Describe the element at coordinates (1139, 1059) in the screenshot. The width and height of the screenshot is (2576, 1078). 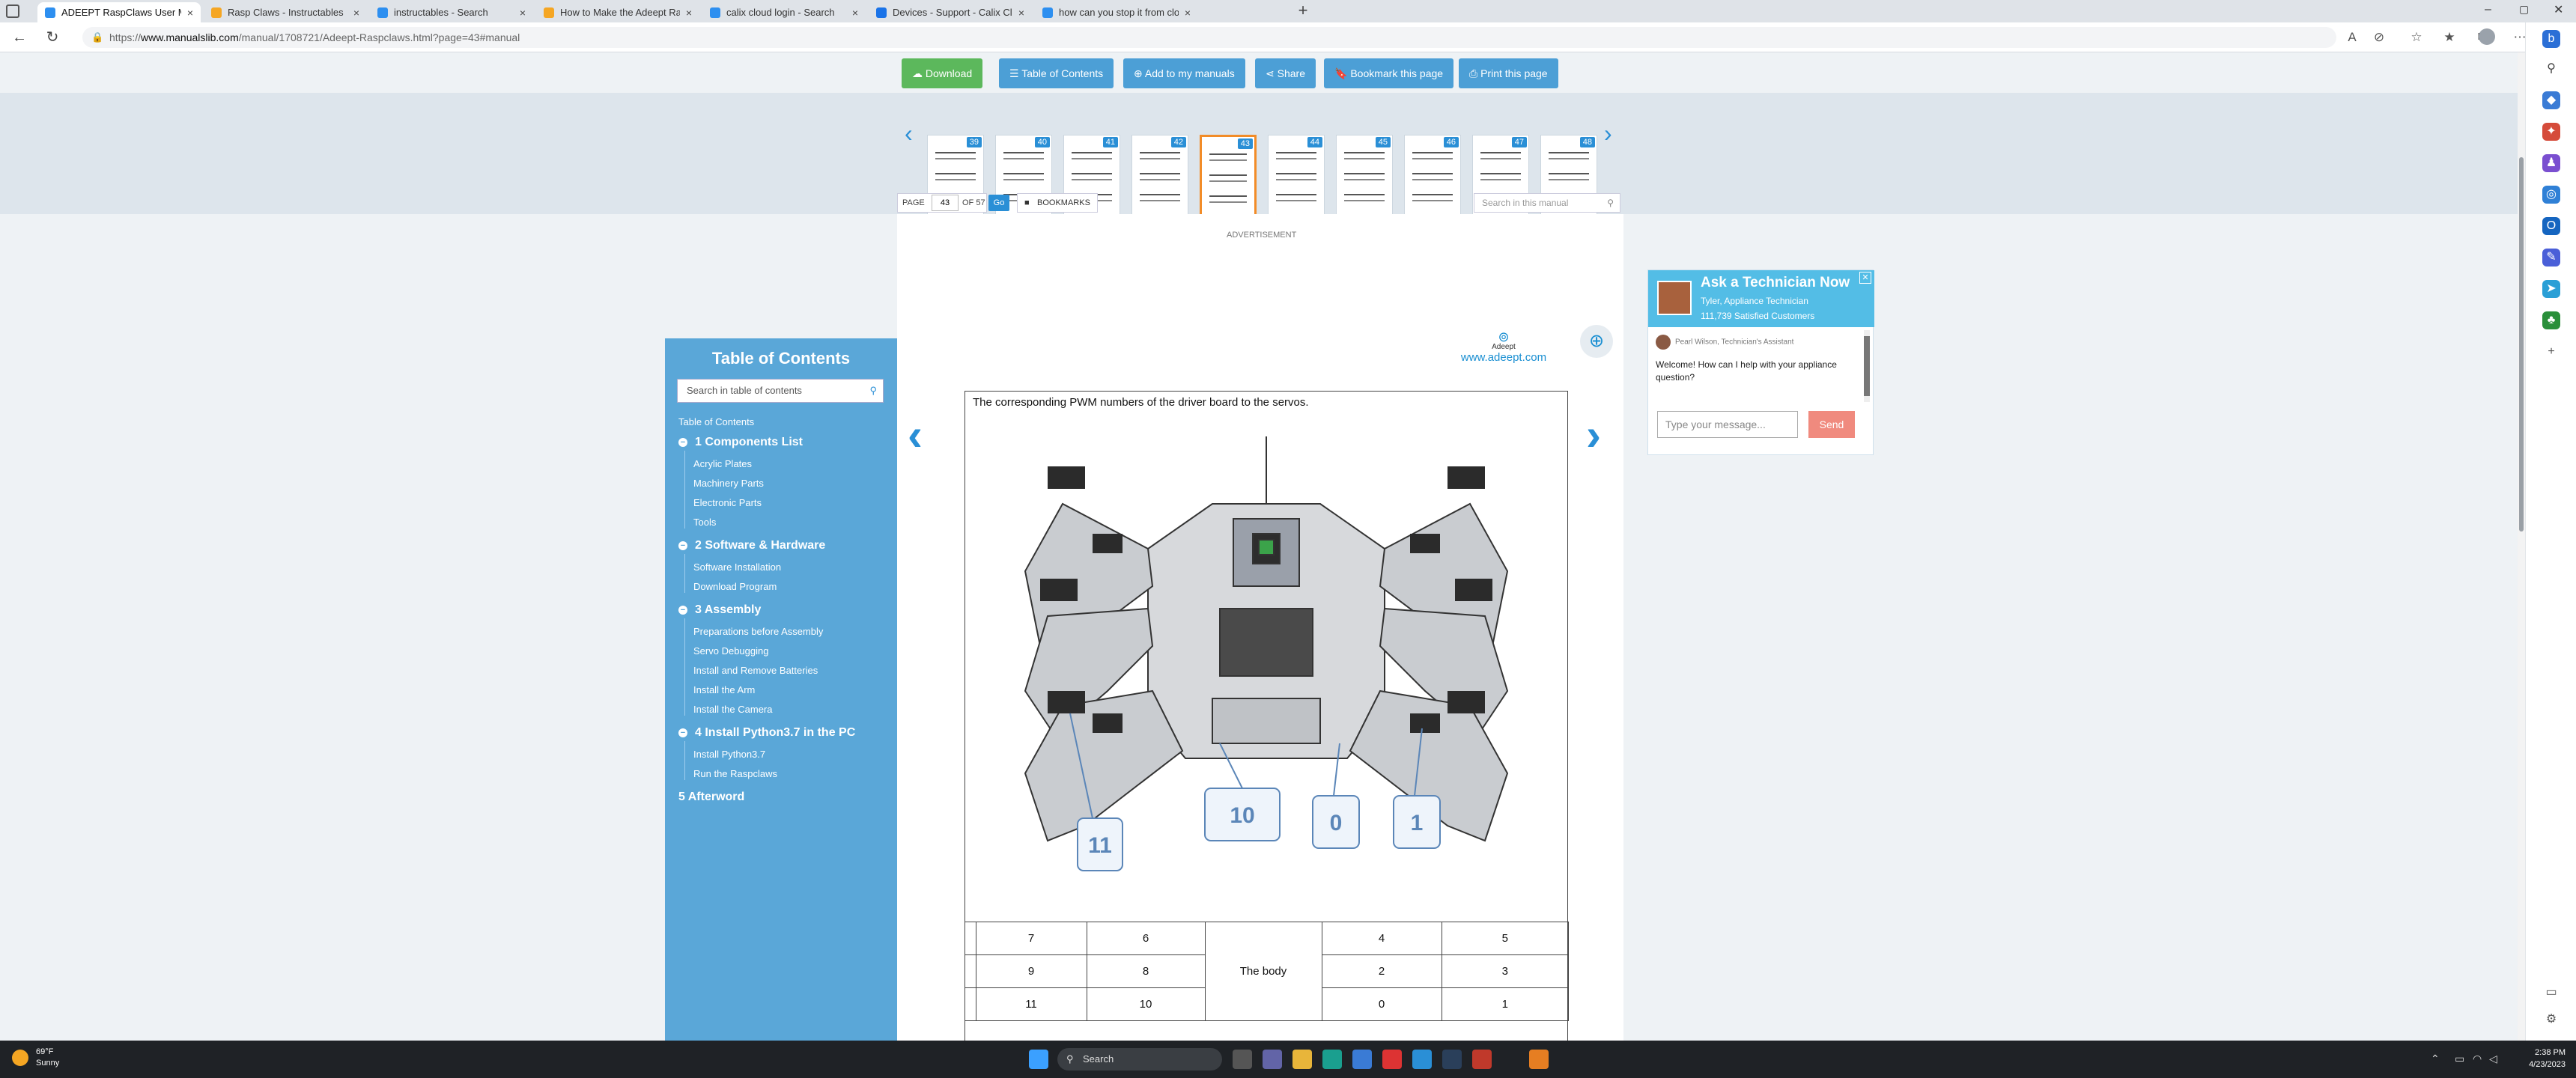
I see `taskbar-search: ⚲ Search` at that location.